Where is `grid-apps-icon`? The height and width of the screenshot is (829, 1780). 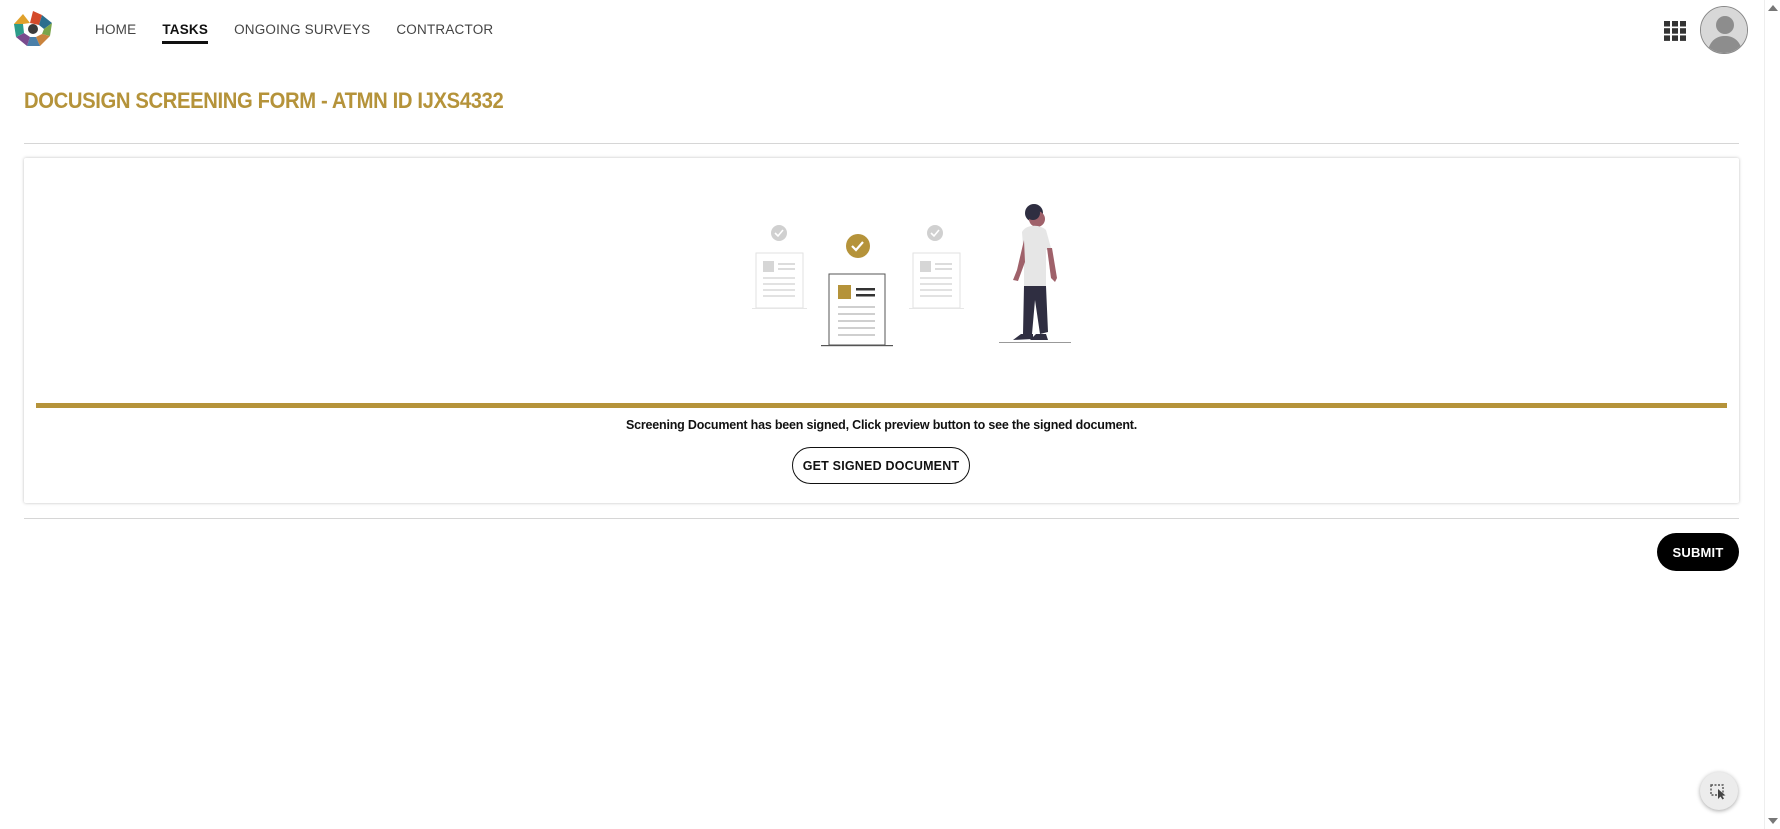 grid-apps-icon is located at coordinates (1675, 31).